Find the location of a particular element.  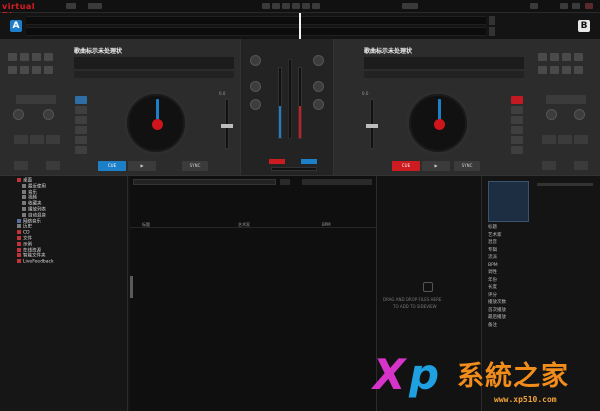

deck-left-sync-button: SYNC is located at coordinates (195, 166).